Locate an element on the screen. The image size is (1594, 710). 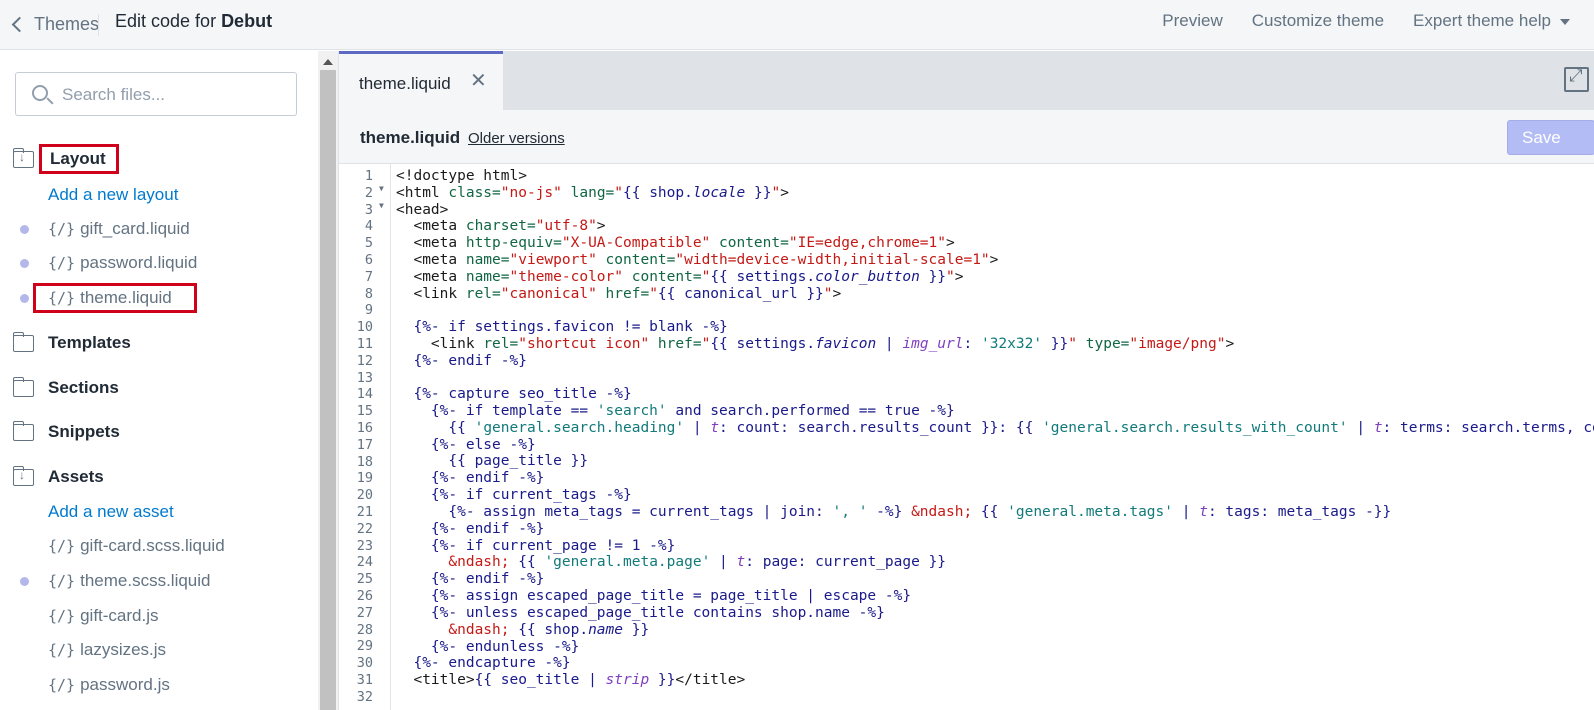
sidebar-scrollbar is located at coordinates (328, 380).